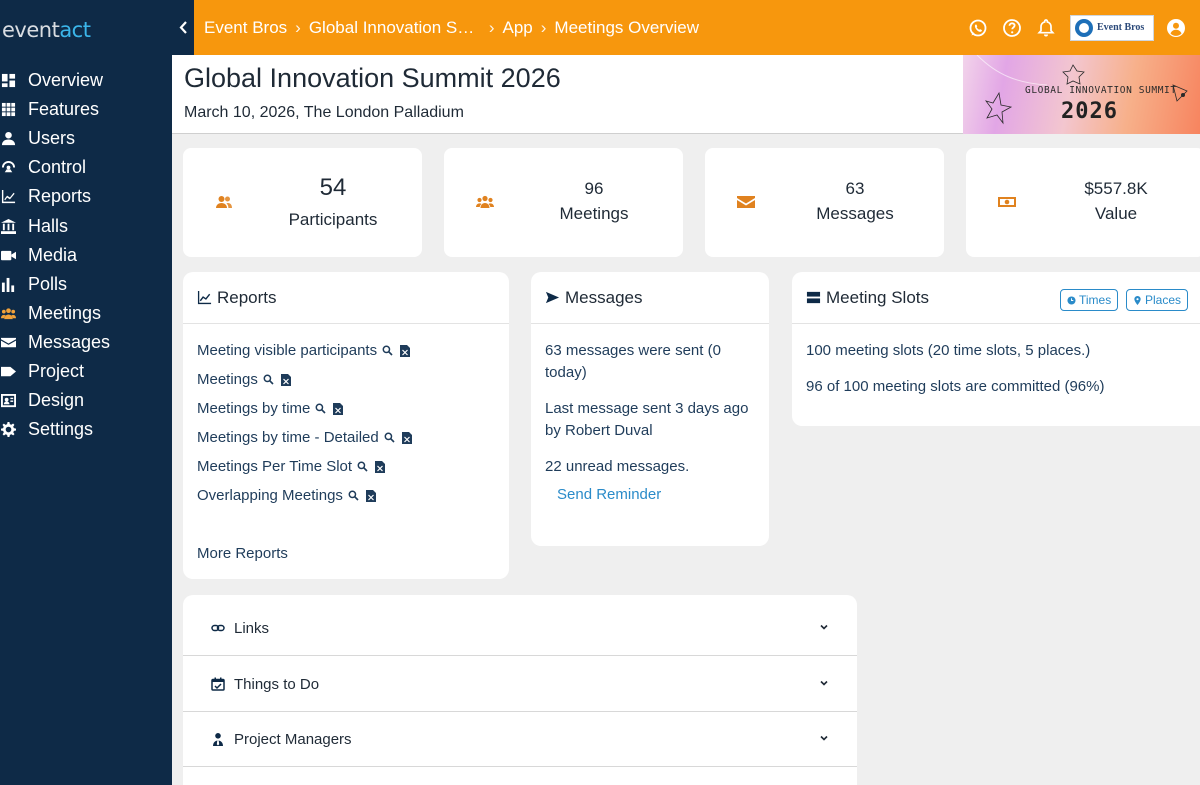 This screenshot has height=785, width=1200. What do you see at coordinates (52, 138) in the screenshot?
I see `sidebar-item-label: Users` at bounding box center [52, 138].